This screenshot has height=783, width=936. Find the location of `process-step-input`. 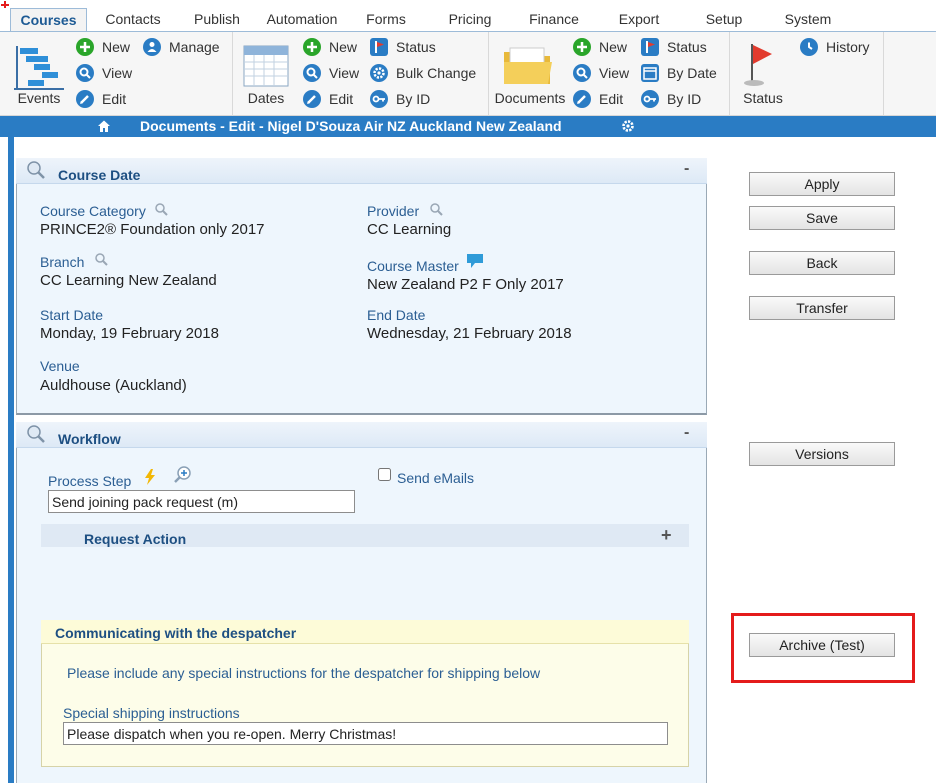

process-step-input is located at coordinates (201, 501).